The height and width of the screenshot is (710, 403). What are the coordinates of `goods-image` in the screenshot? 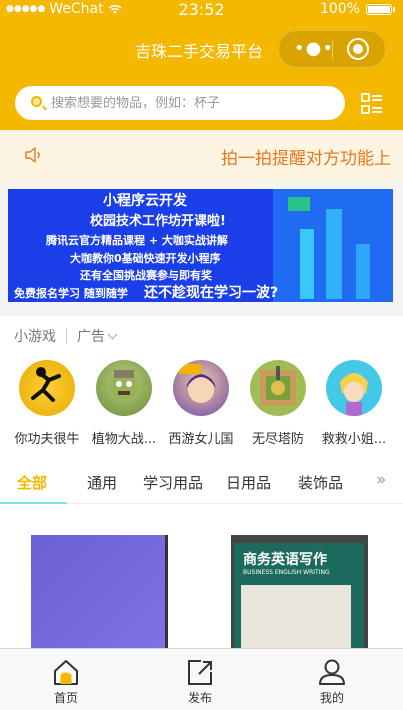 It's located at (99, 592).